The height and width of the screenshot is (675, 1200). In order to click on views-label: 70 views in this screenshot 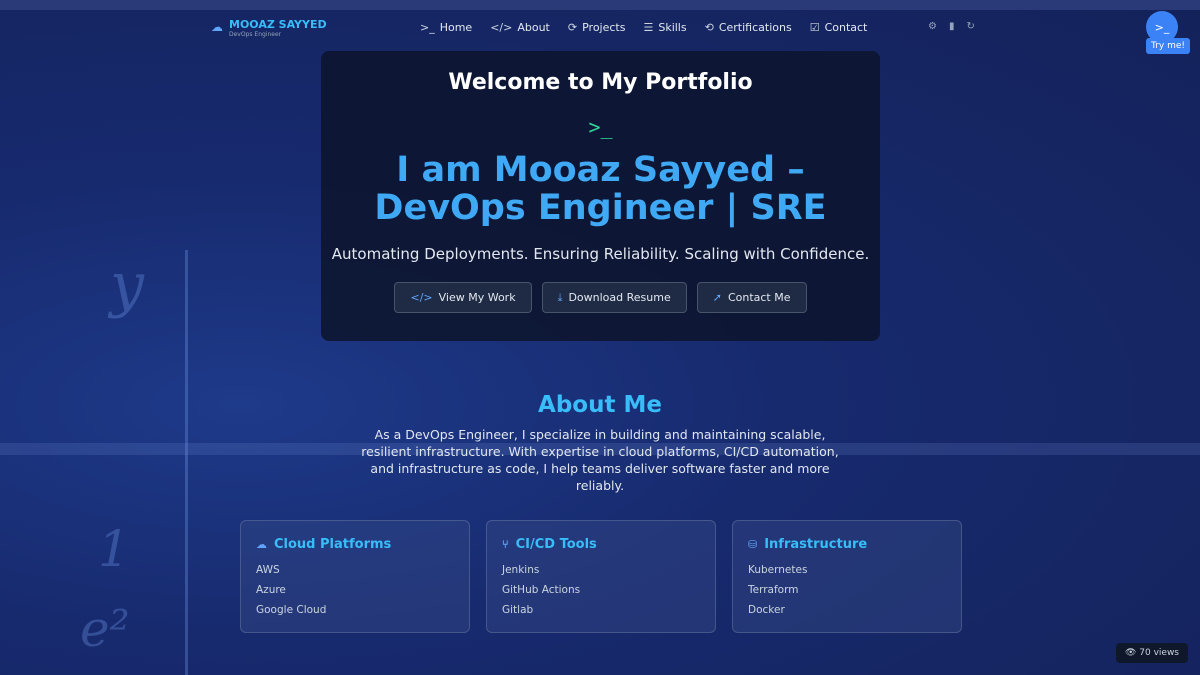, I will do `click(1159, 653)`.